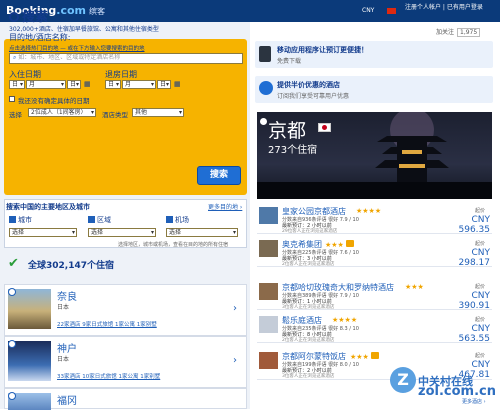  Describe the element at coordinates (225, 206) in the screenshot. I see `more-destinations-link: 更多目的地 ›` at that location.